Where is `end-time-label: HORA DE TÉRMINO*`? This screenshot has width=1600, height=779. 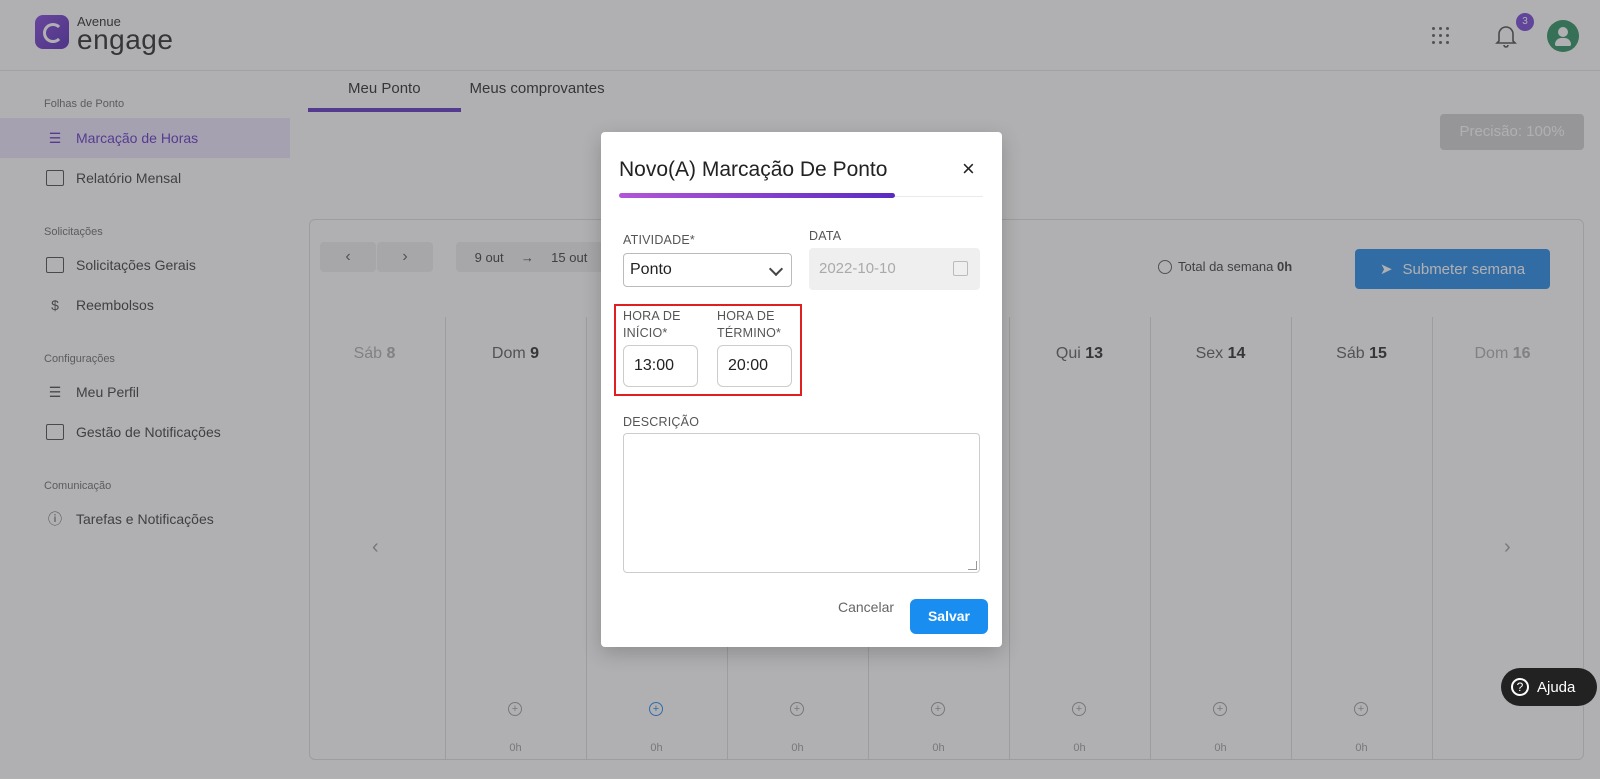 end-time-label: HORA DE TÉRMINO* is located at coordinates (749, 324).